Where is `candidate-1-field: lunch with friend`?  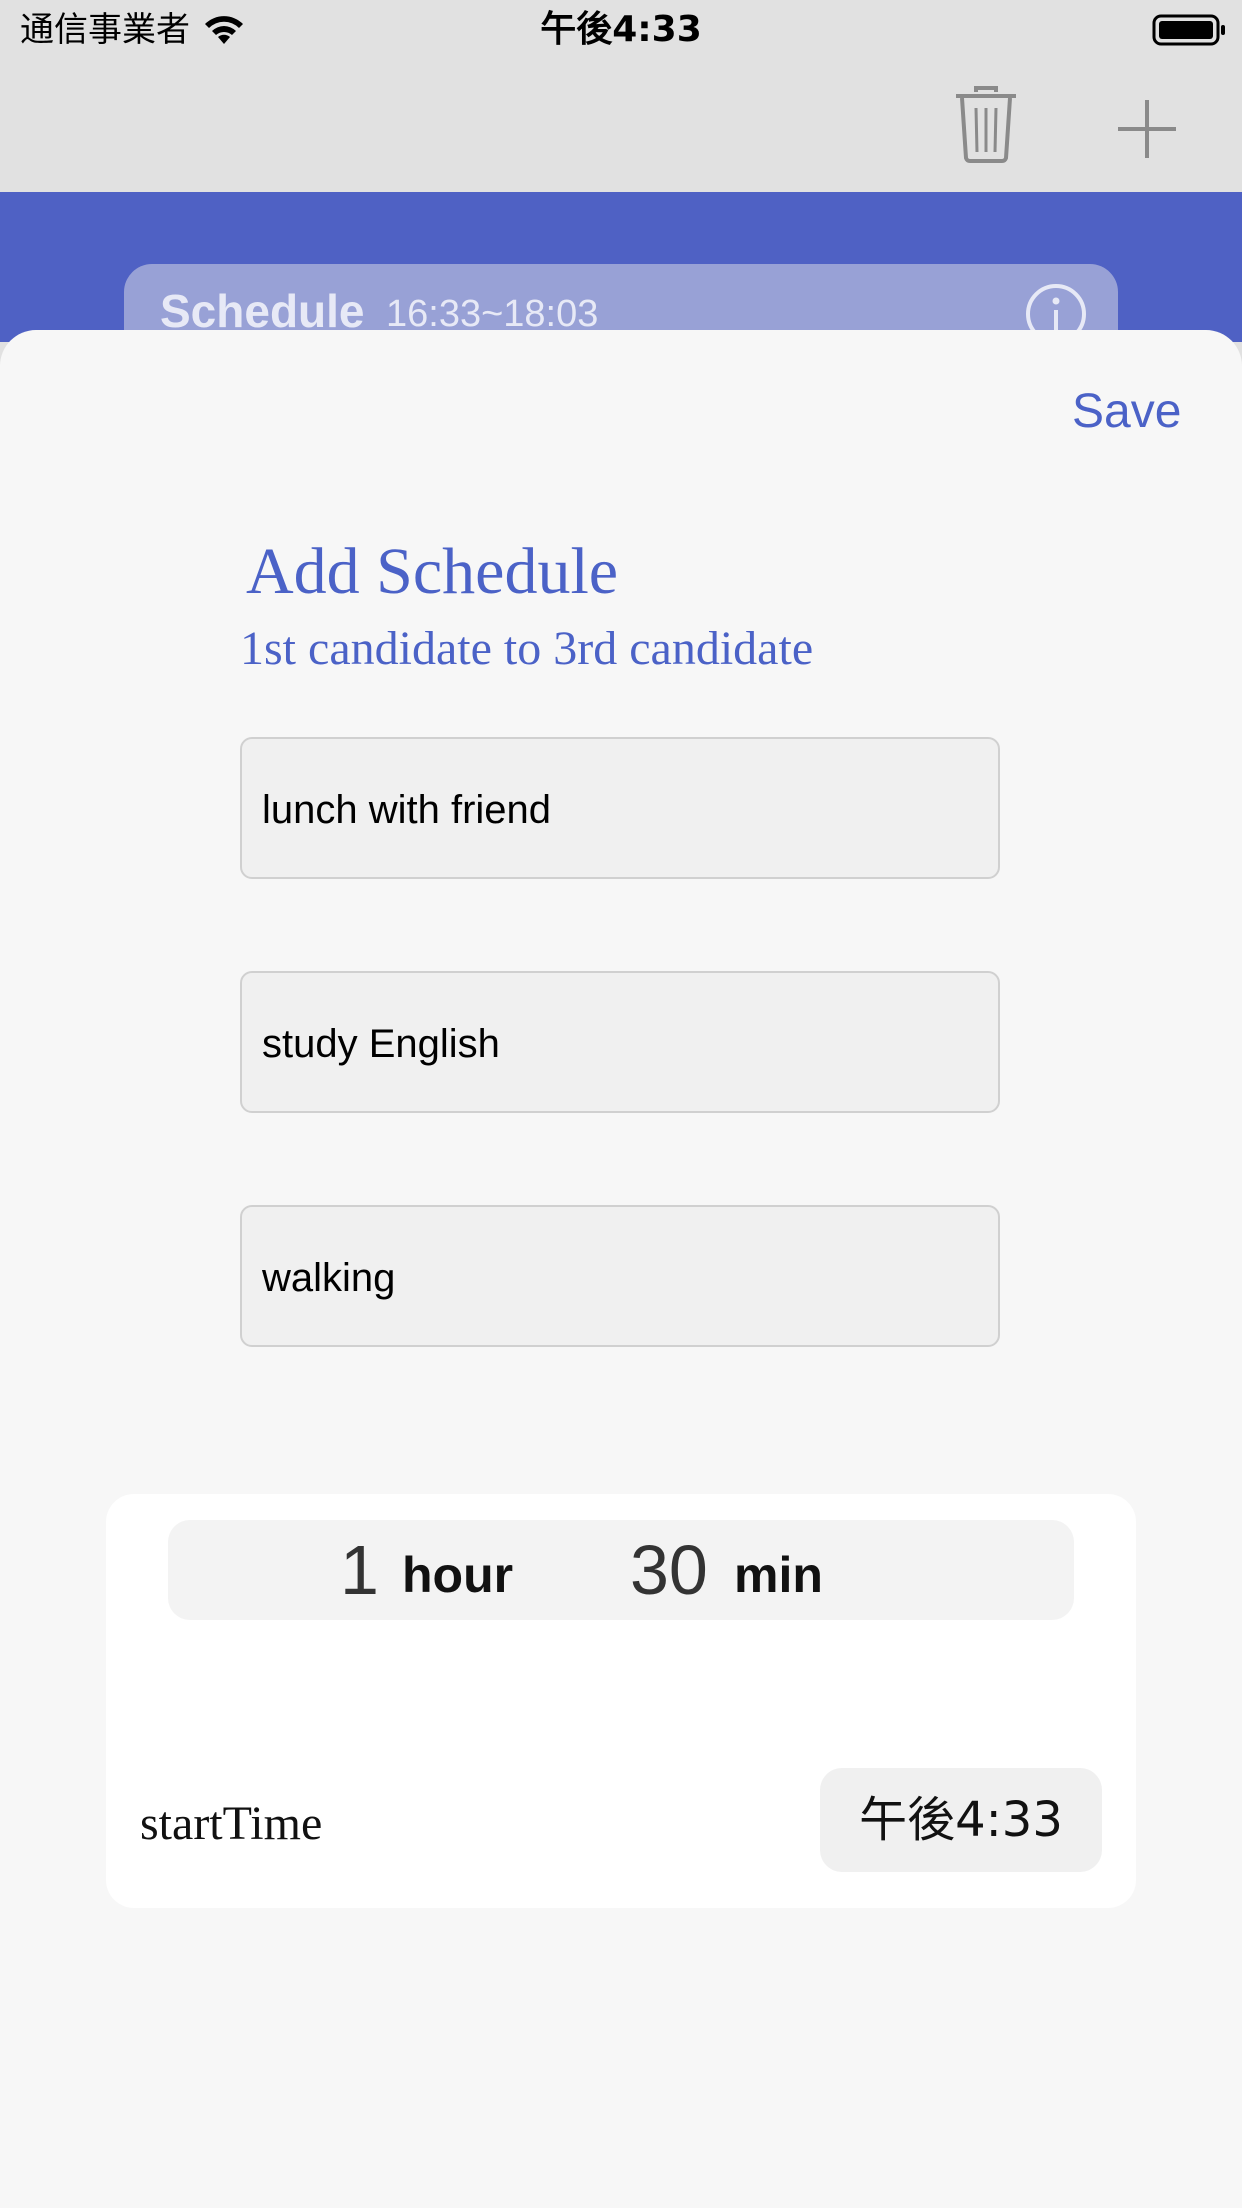 candidate-1-field: lunch with friend is located at coordinates (620, 808).